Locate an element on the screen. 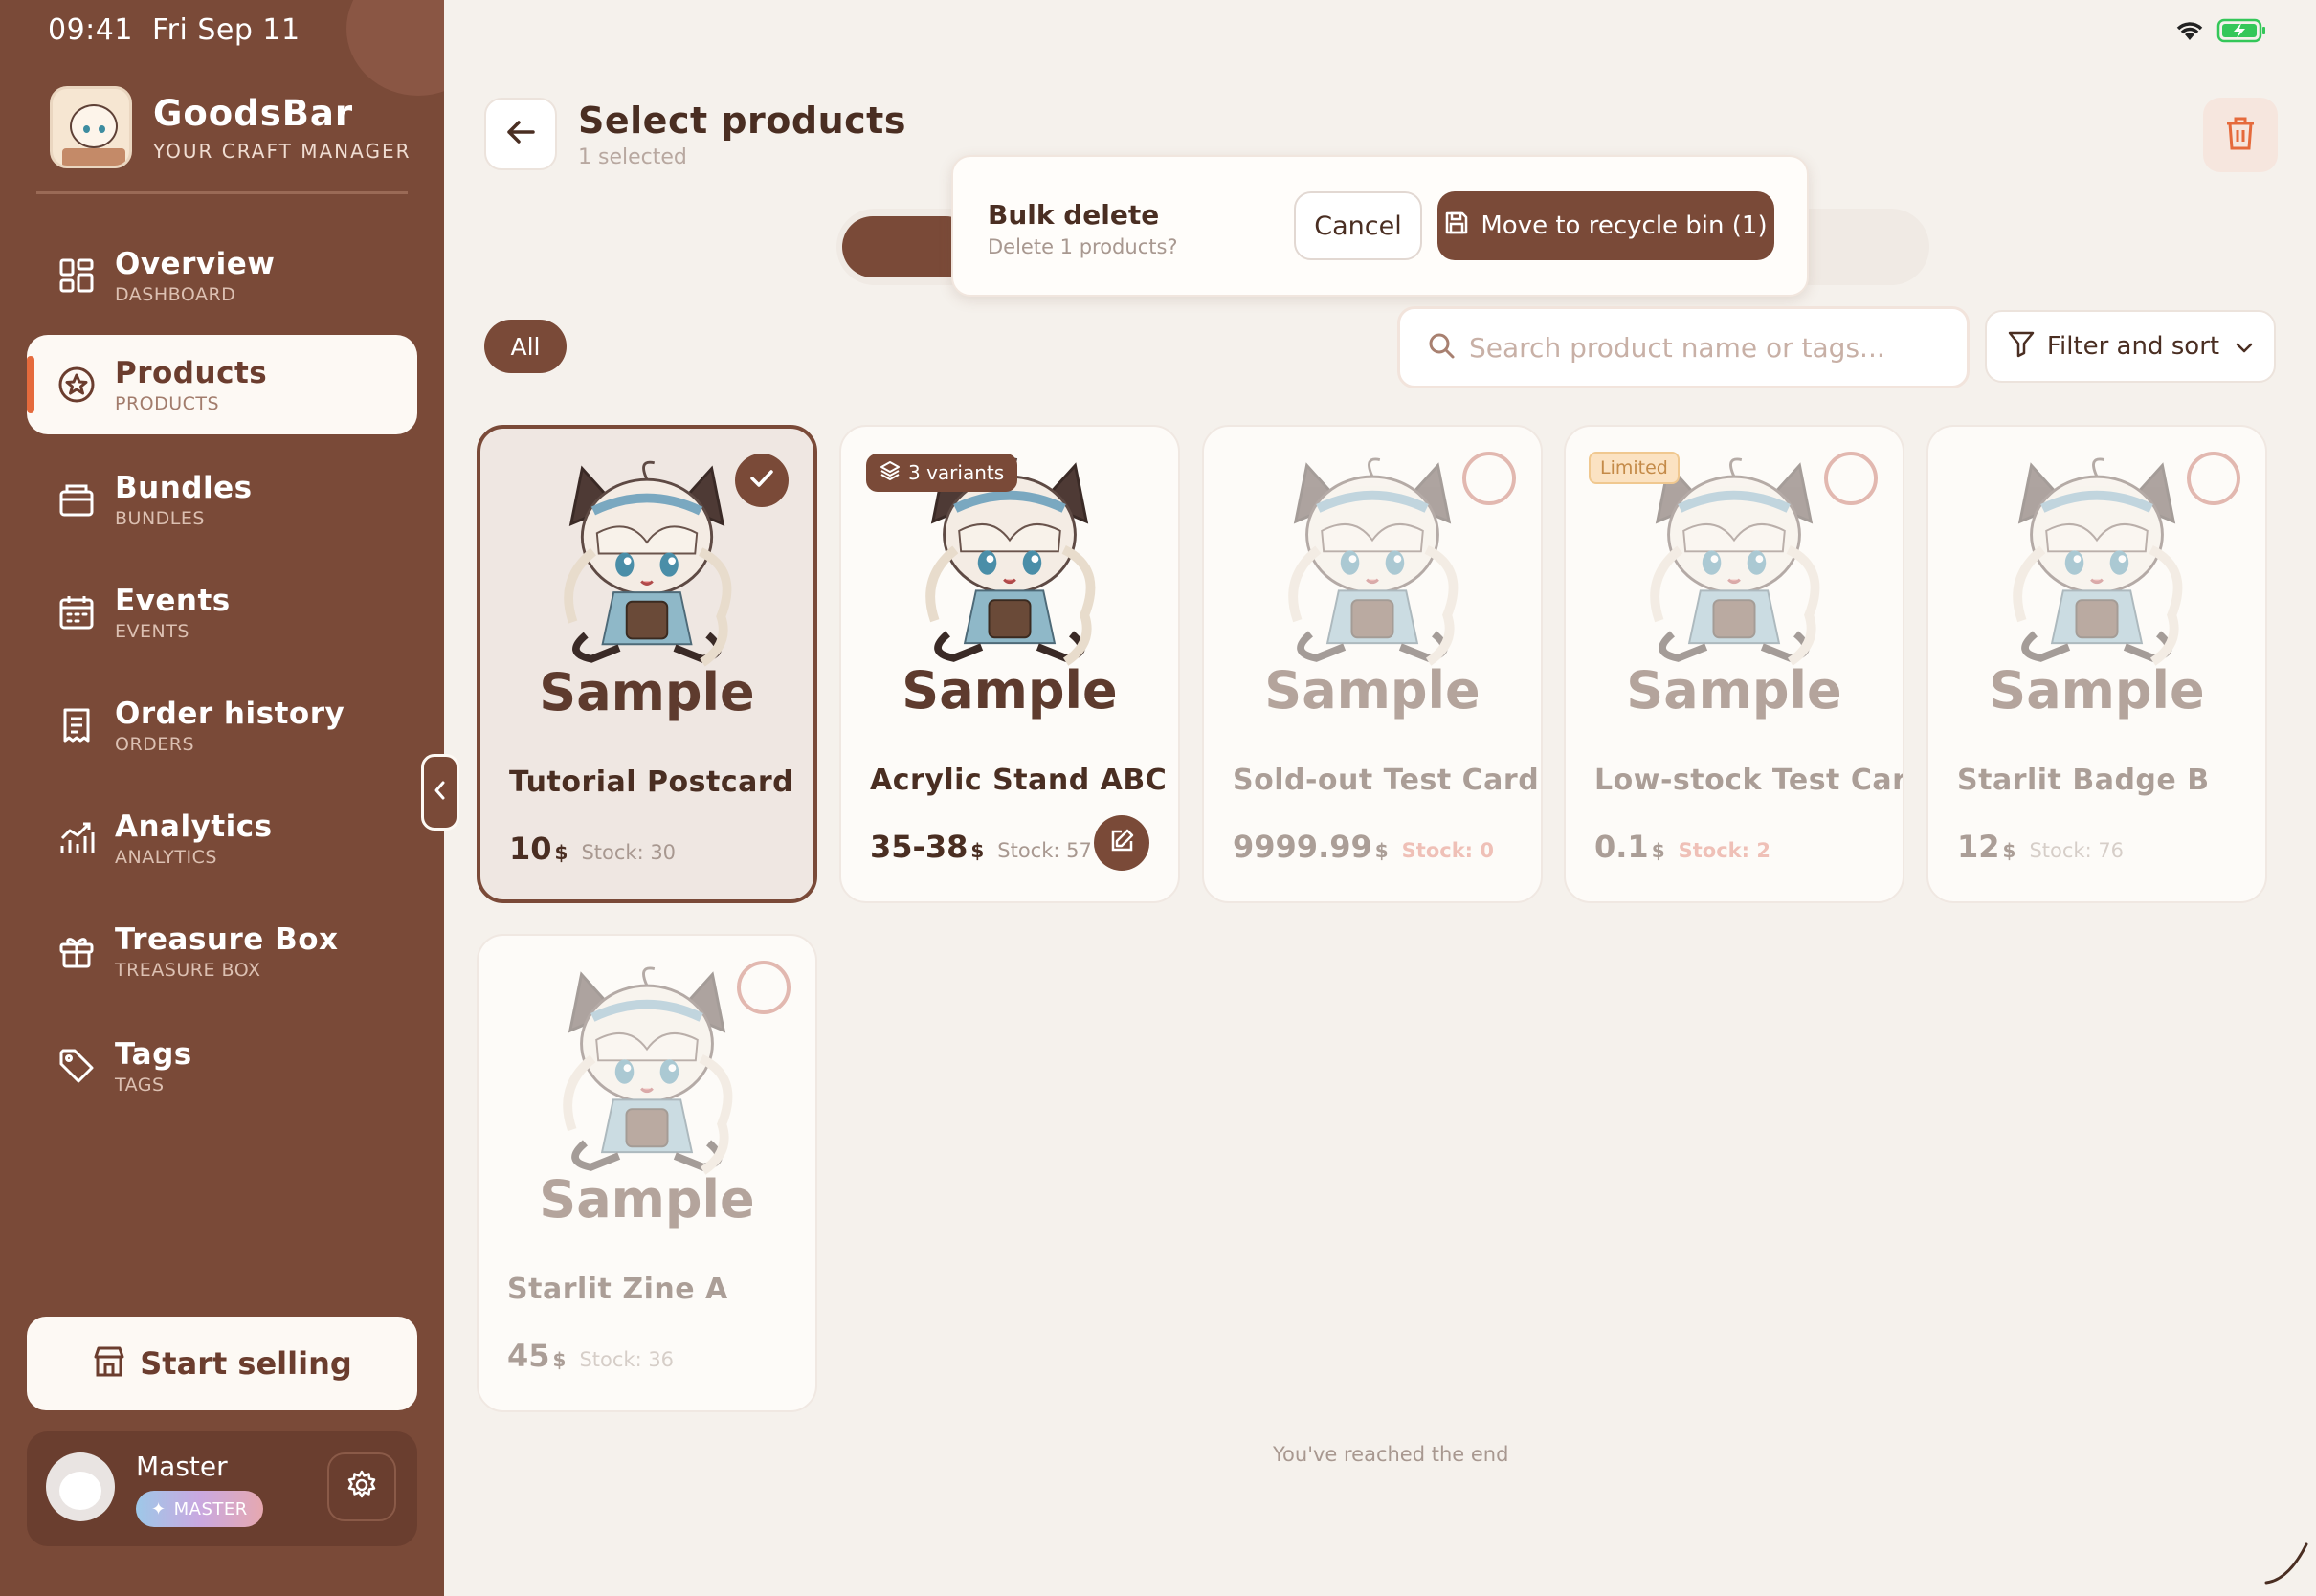 This screenshot has width=2316, height=1596. product-price: 12 $ Stock: 76 is located at coordinates (2040, 847).